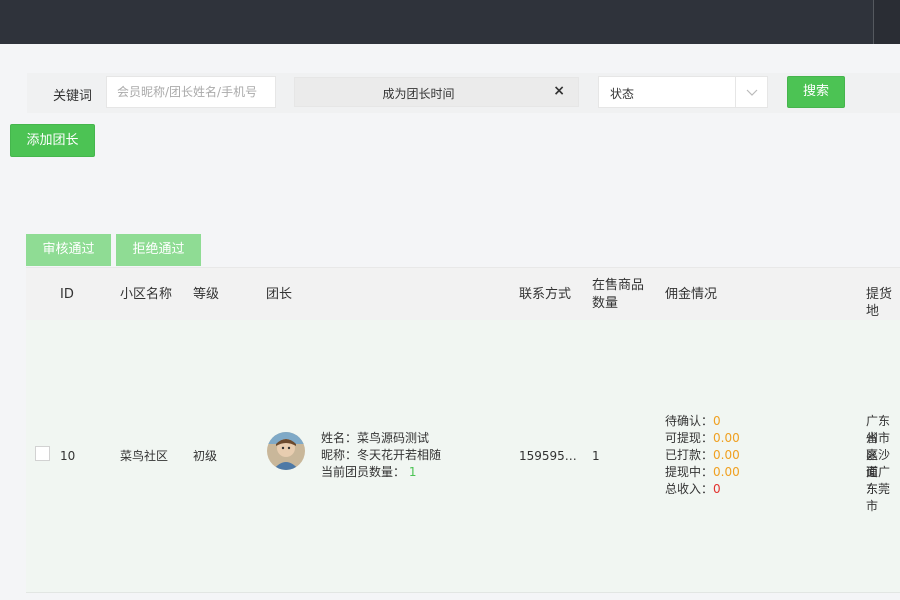  I want to click on keyword-label: 关键词, so click(73, 96).